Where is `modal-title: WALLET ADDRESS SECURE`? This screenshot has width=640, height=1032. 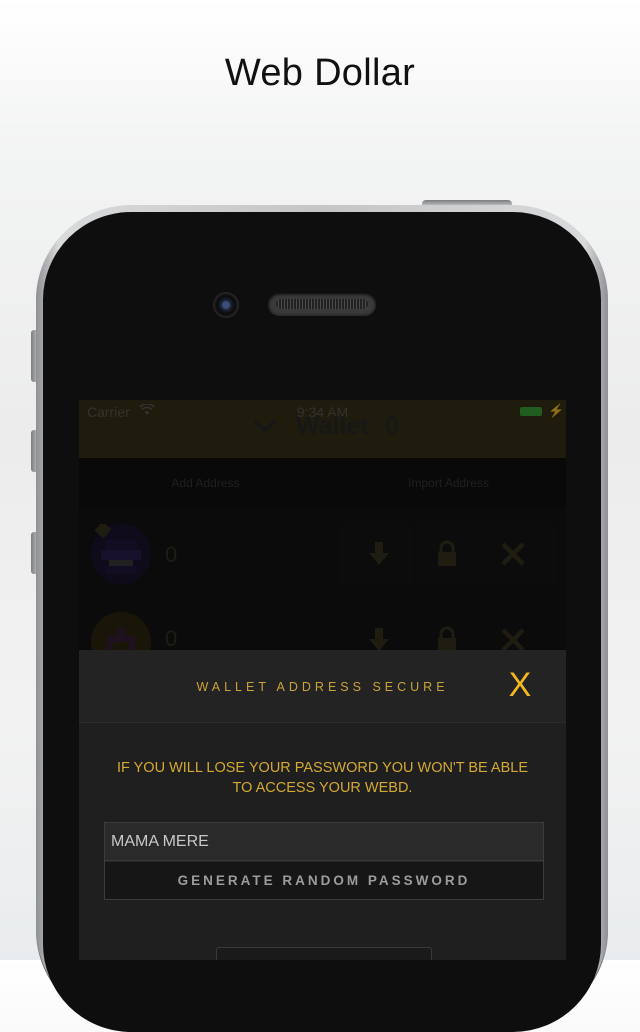
modal-title: WALLET ADDRESS SECURE is located at coordinates (322, 687).